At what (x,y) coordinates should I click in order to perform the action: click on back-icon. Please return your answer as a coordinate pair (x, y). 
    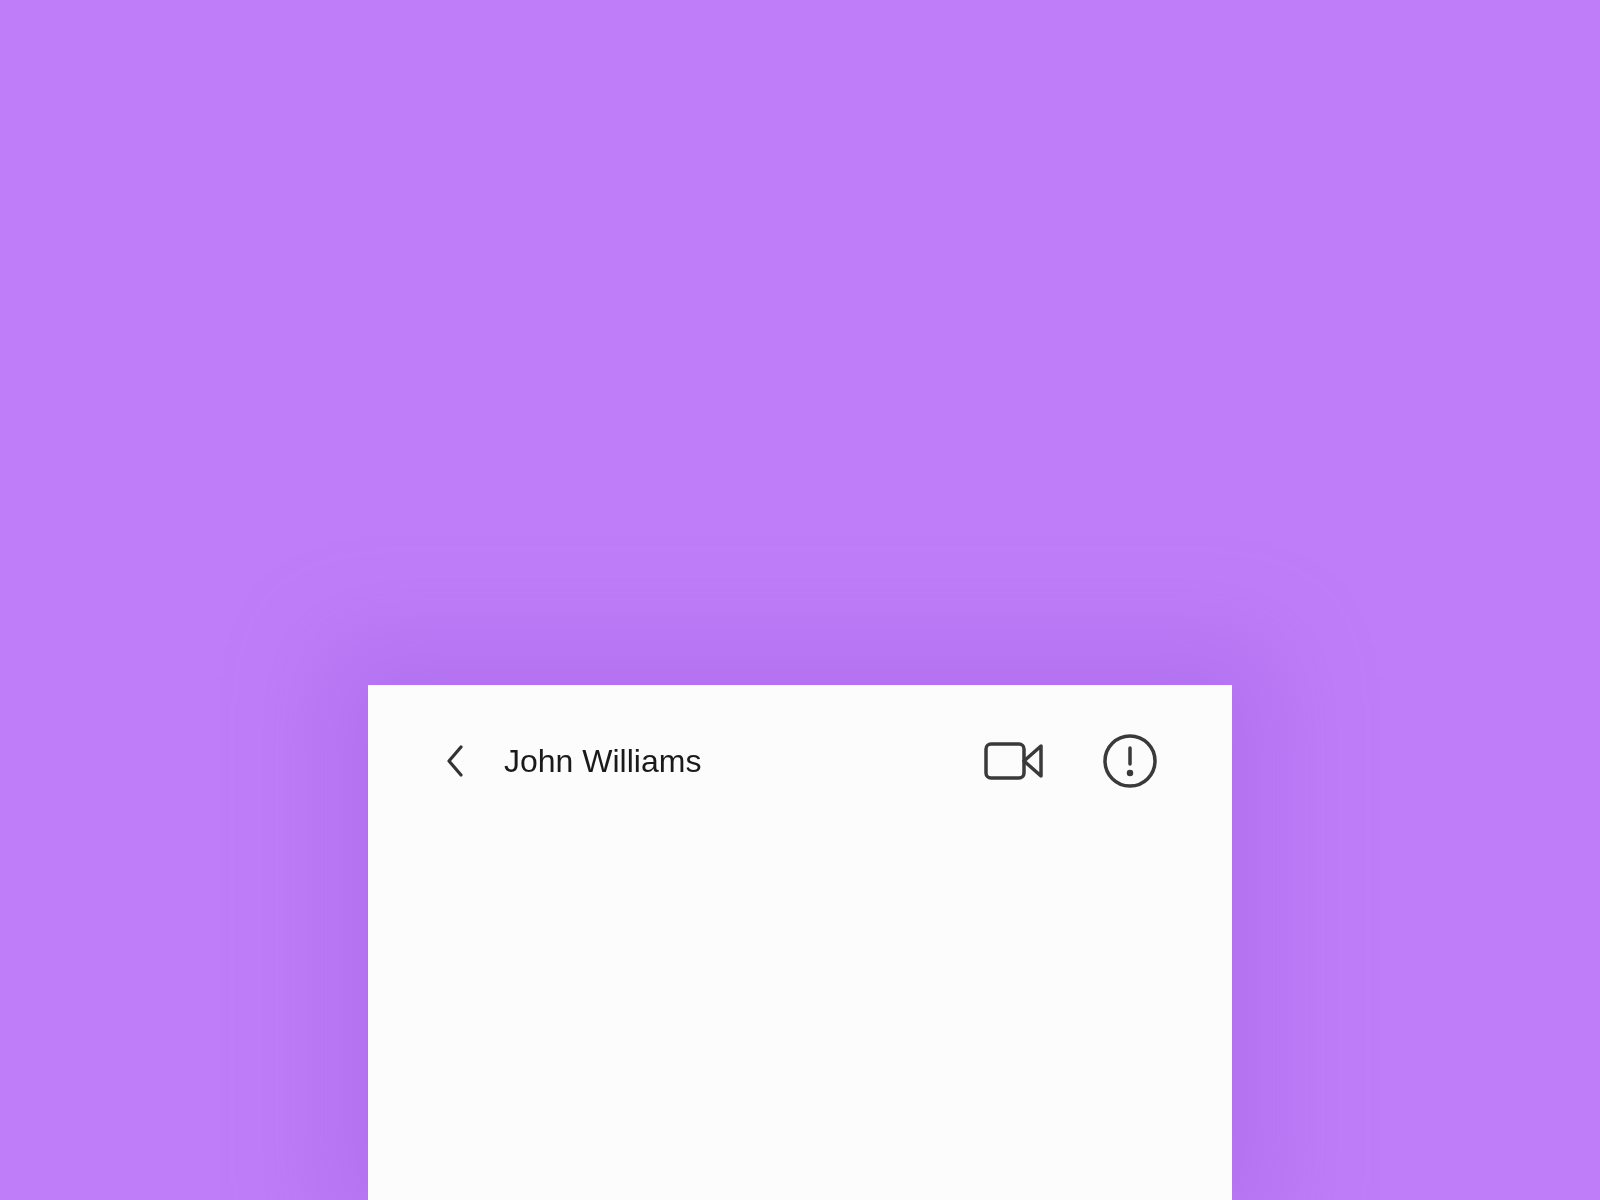
    Looking at the image, I should click on (455, 761).